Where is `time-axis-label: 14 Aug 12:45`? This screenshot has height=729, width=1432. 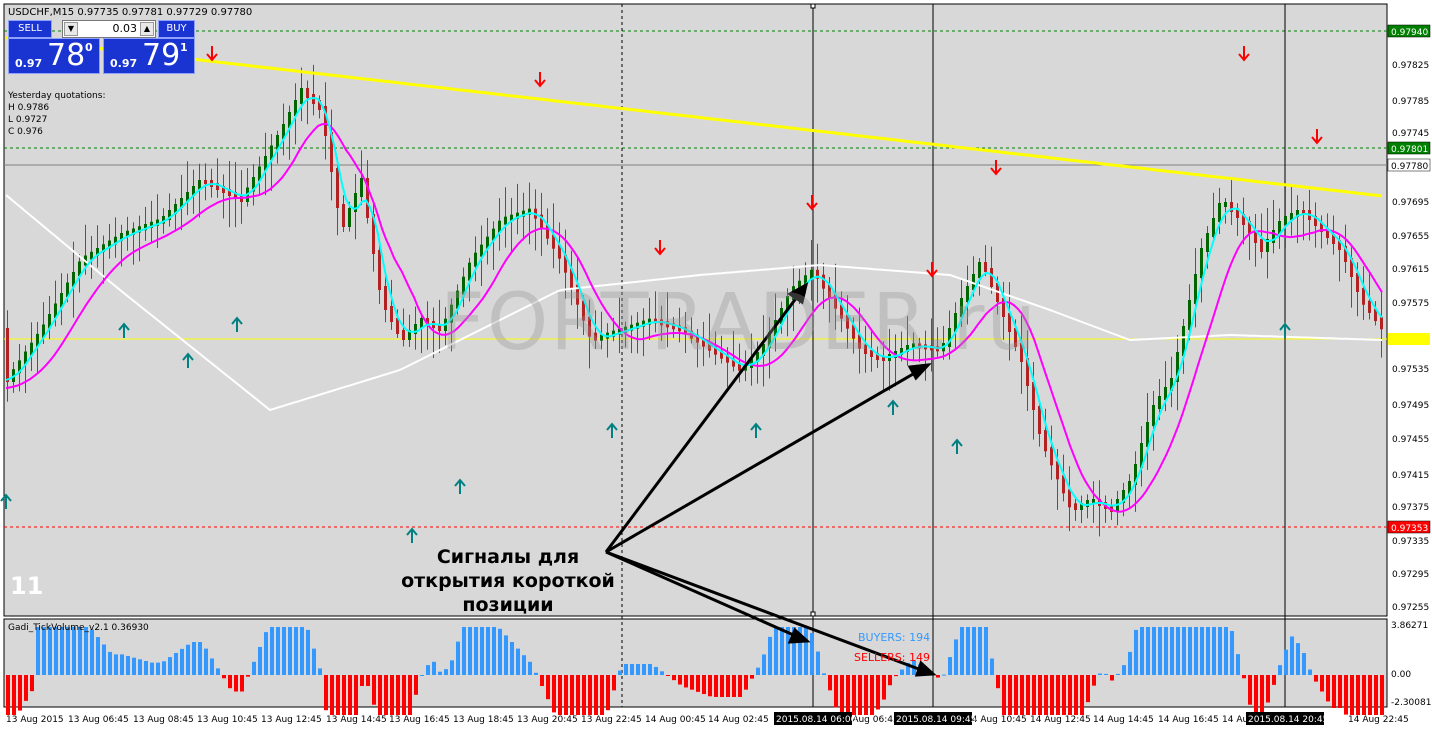 time-axis-label: 14 Aug 12:45 is located at coordinates (1060, 720).